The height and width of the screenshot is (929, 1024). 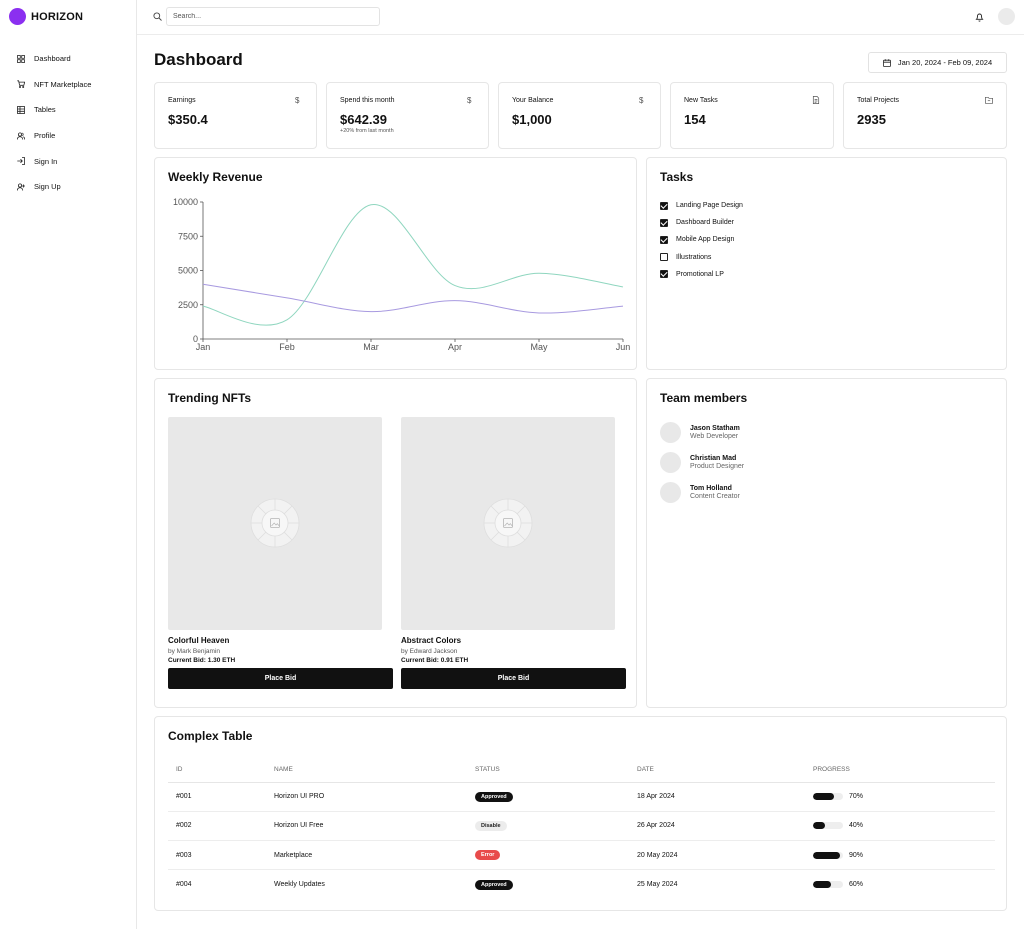 I want to click on column-header-progress: PROGRESS, so click(x=900, y=770).